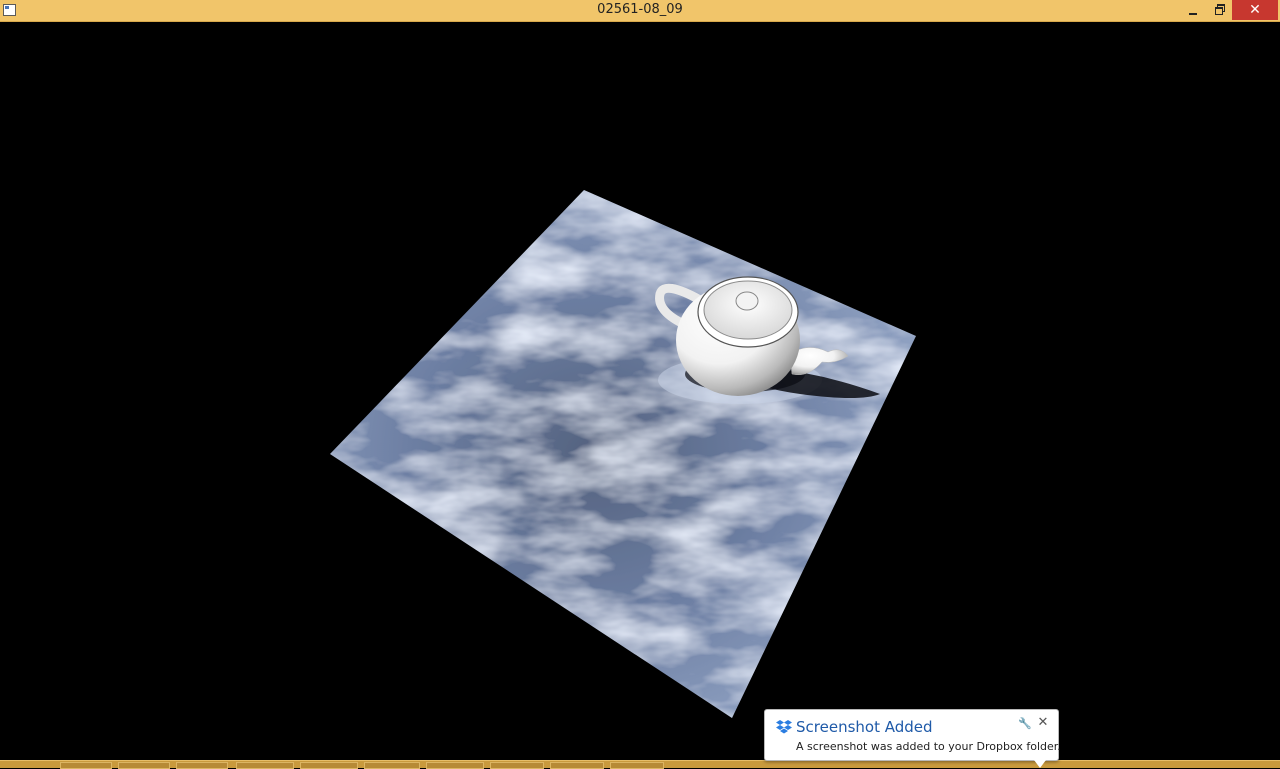  I want to click on notification-close-icon: ✕, so click(1043, 723).